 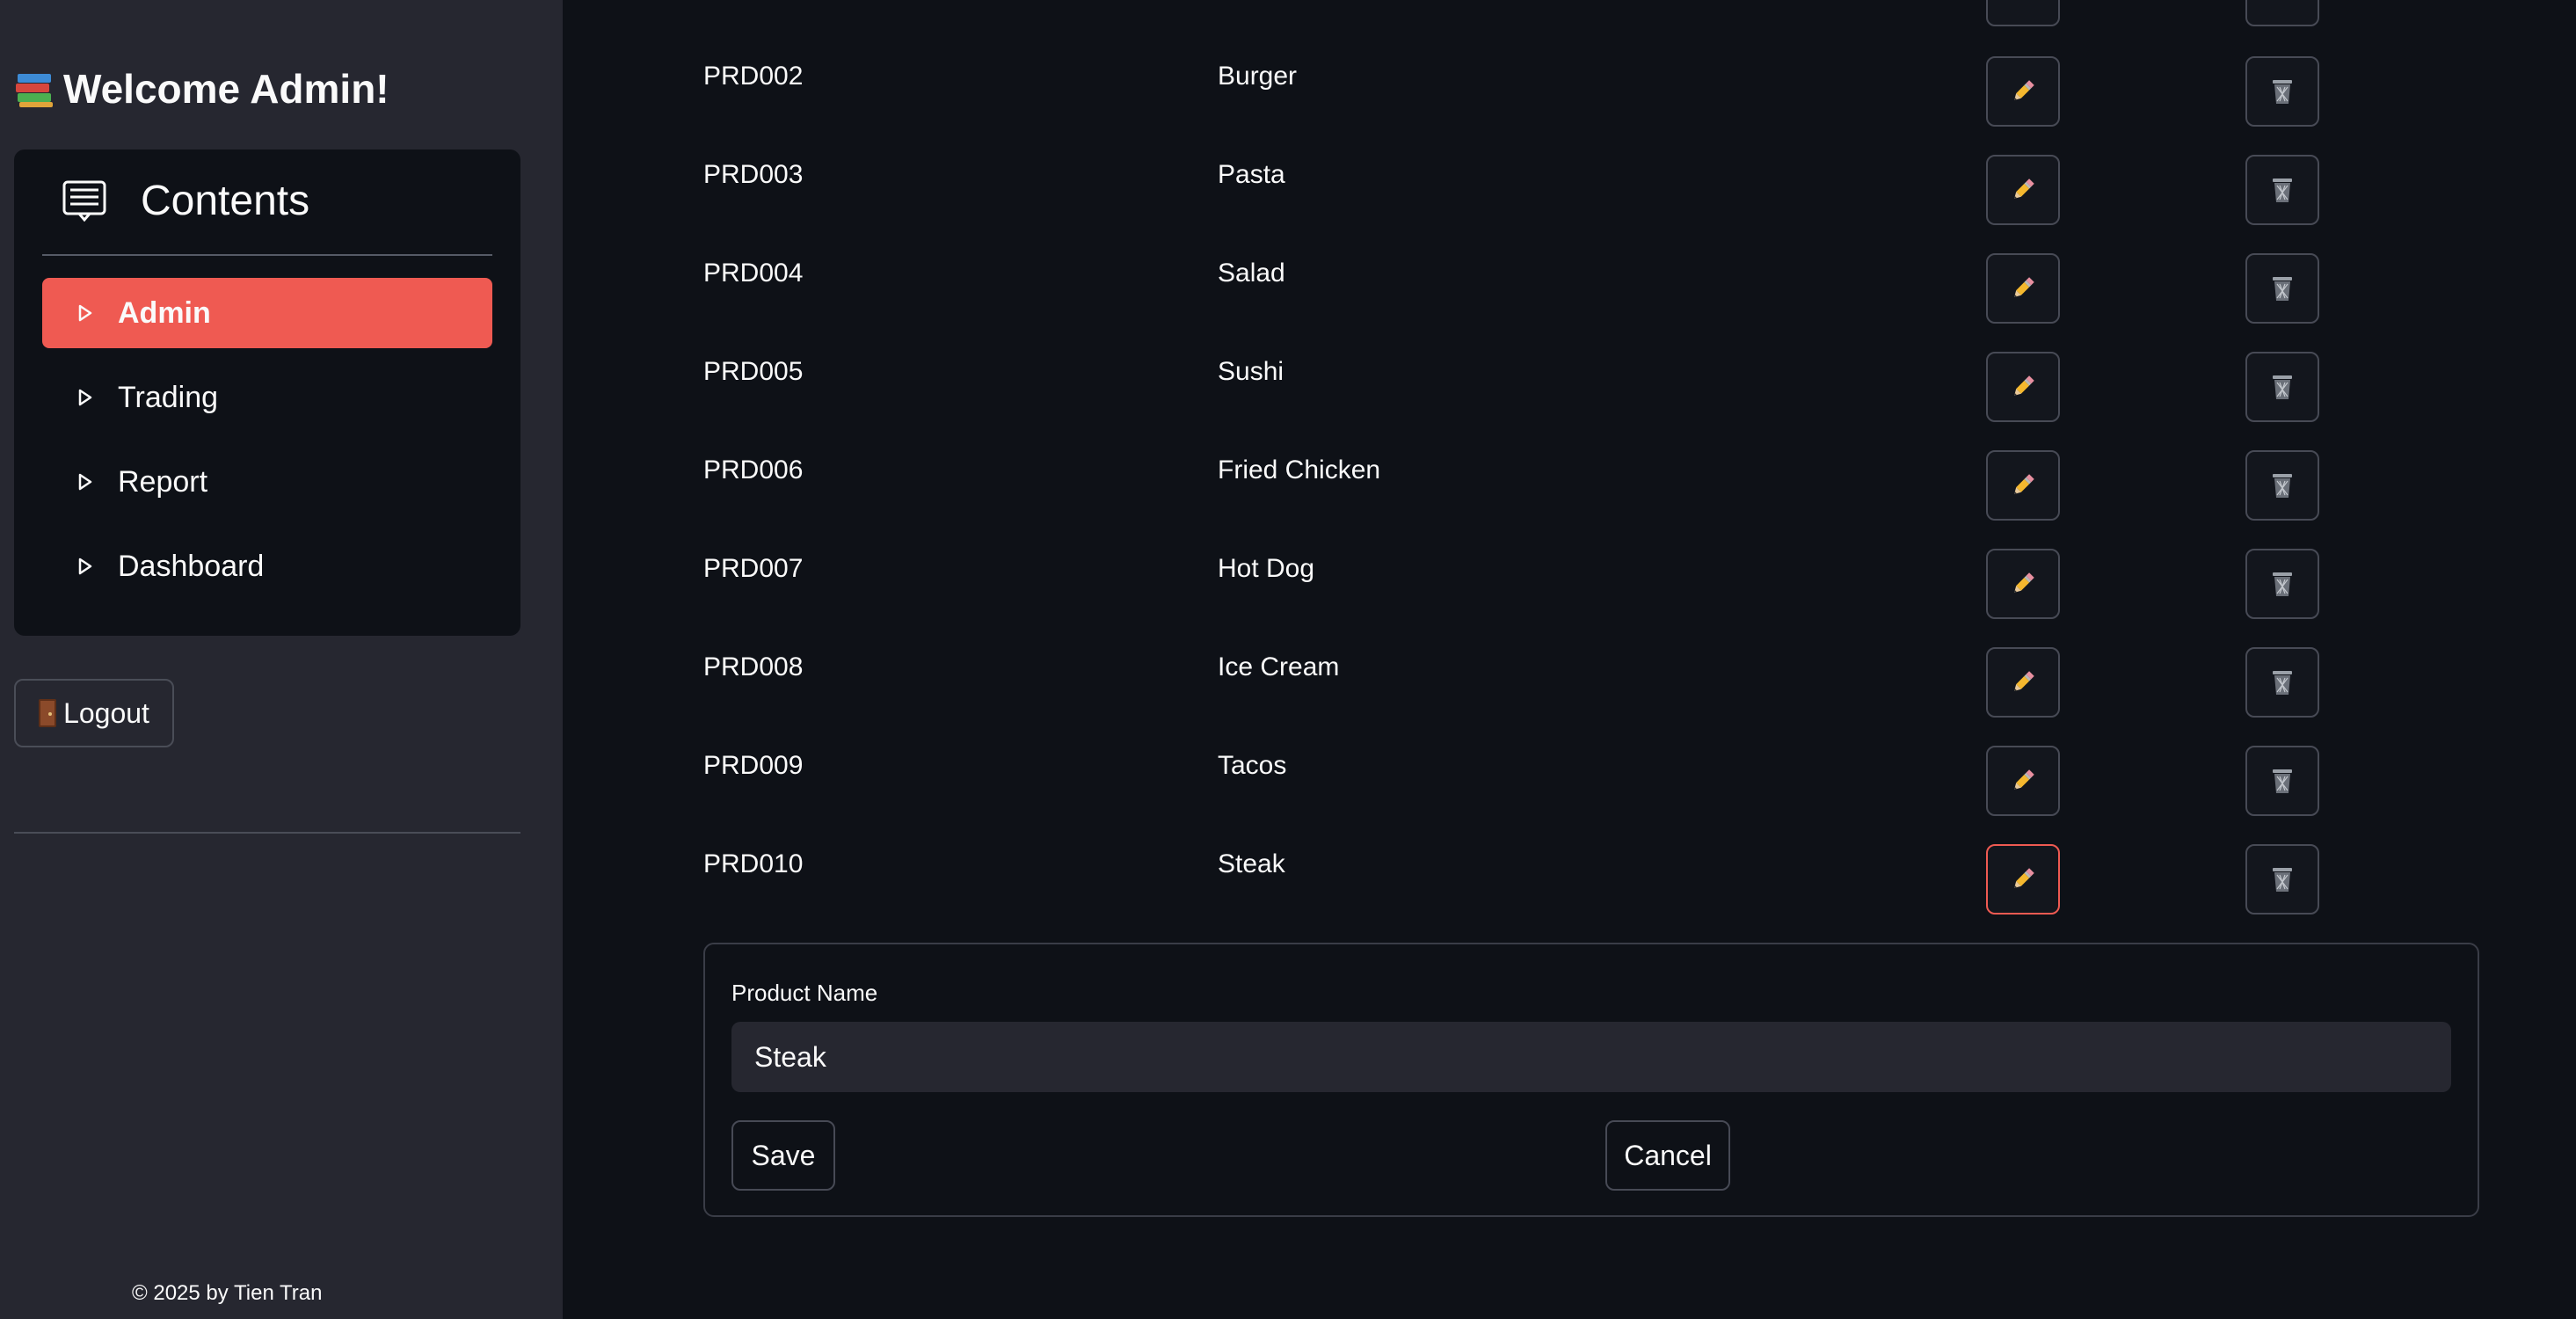 I want to click on door-icon, so click(x=48, y=713).